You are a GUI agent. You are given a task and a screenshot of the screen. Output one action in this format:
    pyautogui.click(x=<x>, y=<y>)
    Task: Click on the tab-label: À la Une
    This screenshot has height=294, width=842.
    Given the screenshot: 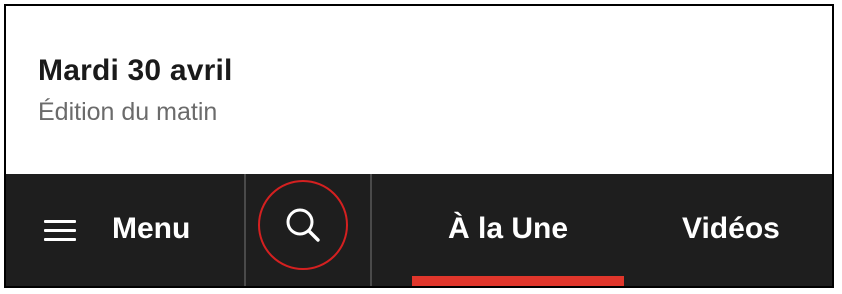 What is the action you would take?
    pyautogui.click(x=508, y=228)
    